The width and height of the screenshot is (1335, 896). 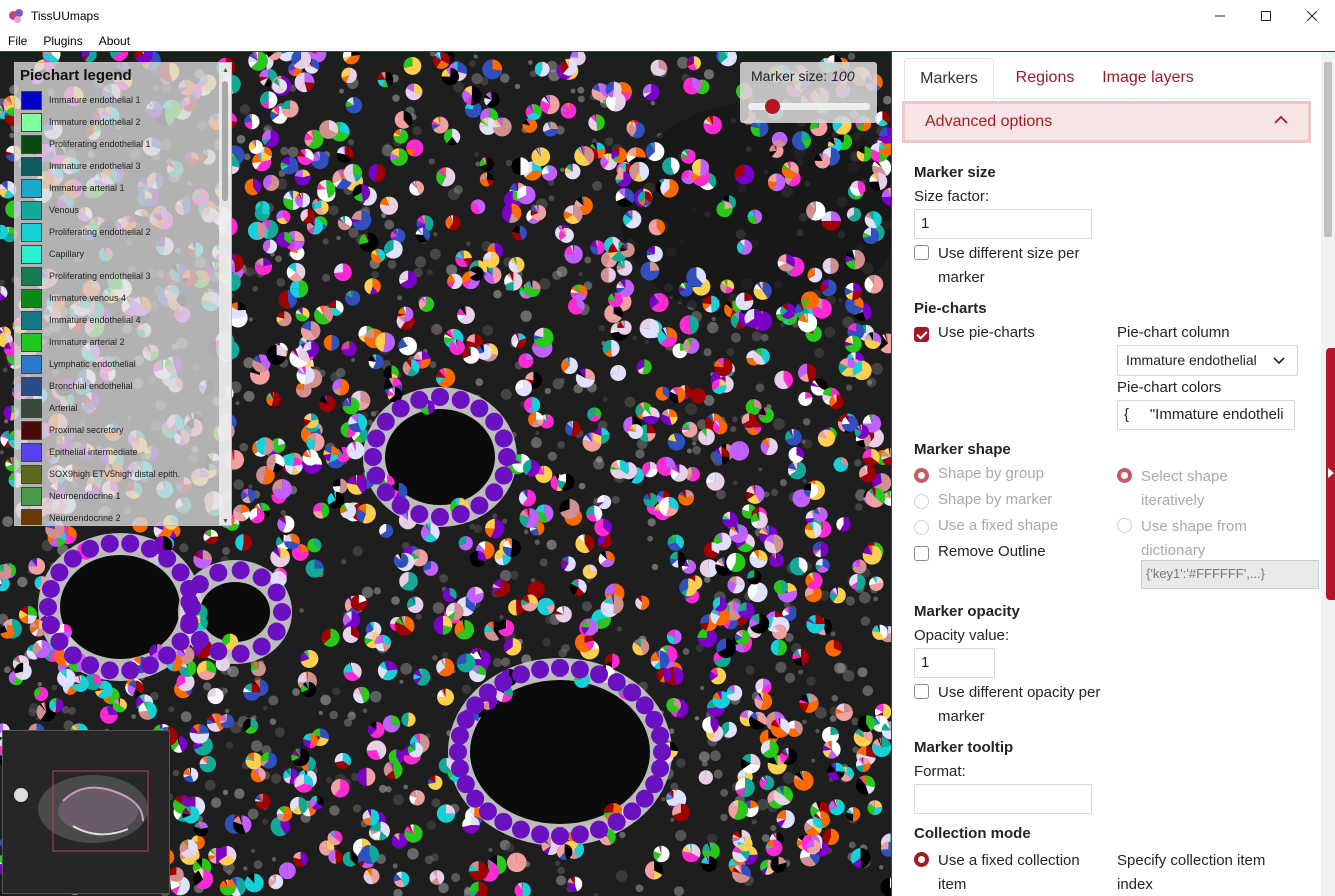 What do you see at coordinates (921, 334) in the screenshot?
I see `use-piecharts-checkbox` at bounding box center [921, 334].